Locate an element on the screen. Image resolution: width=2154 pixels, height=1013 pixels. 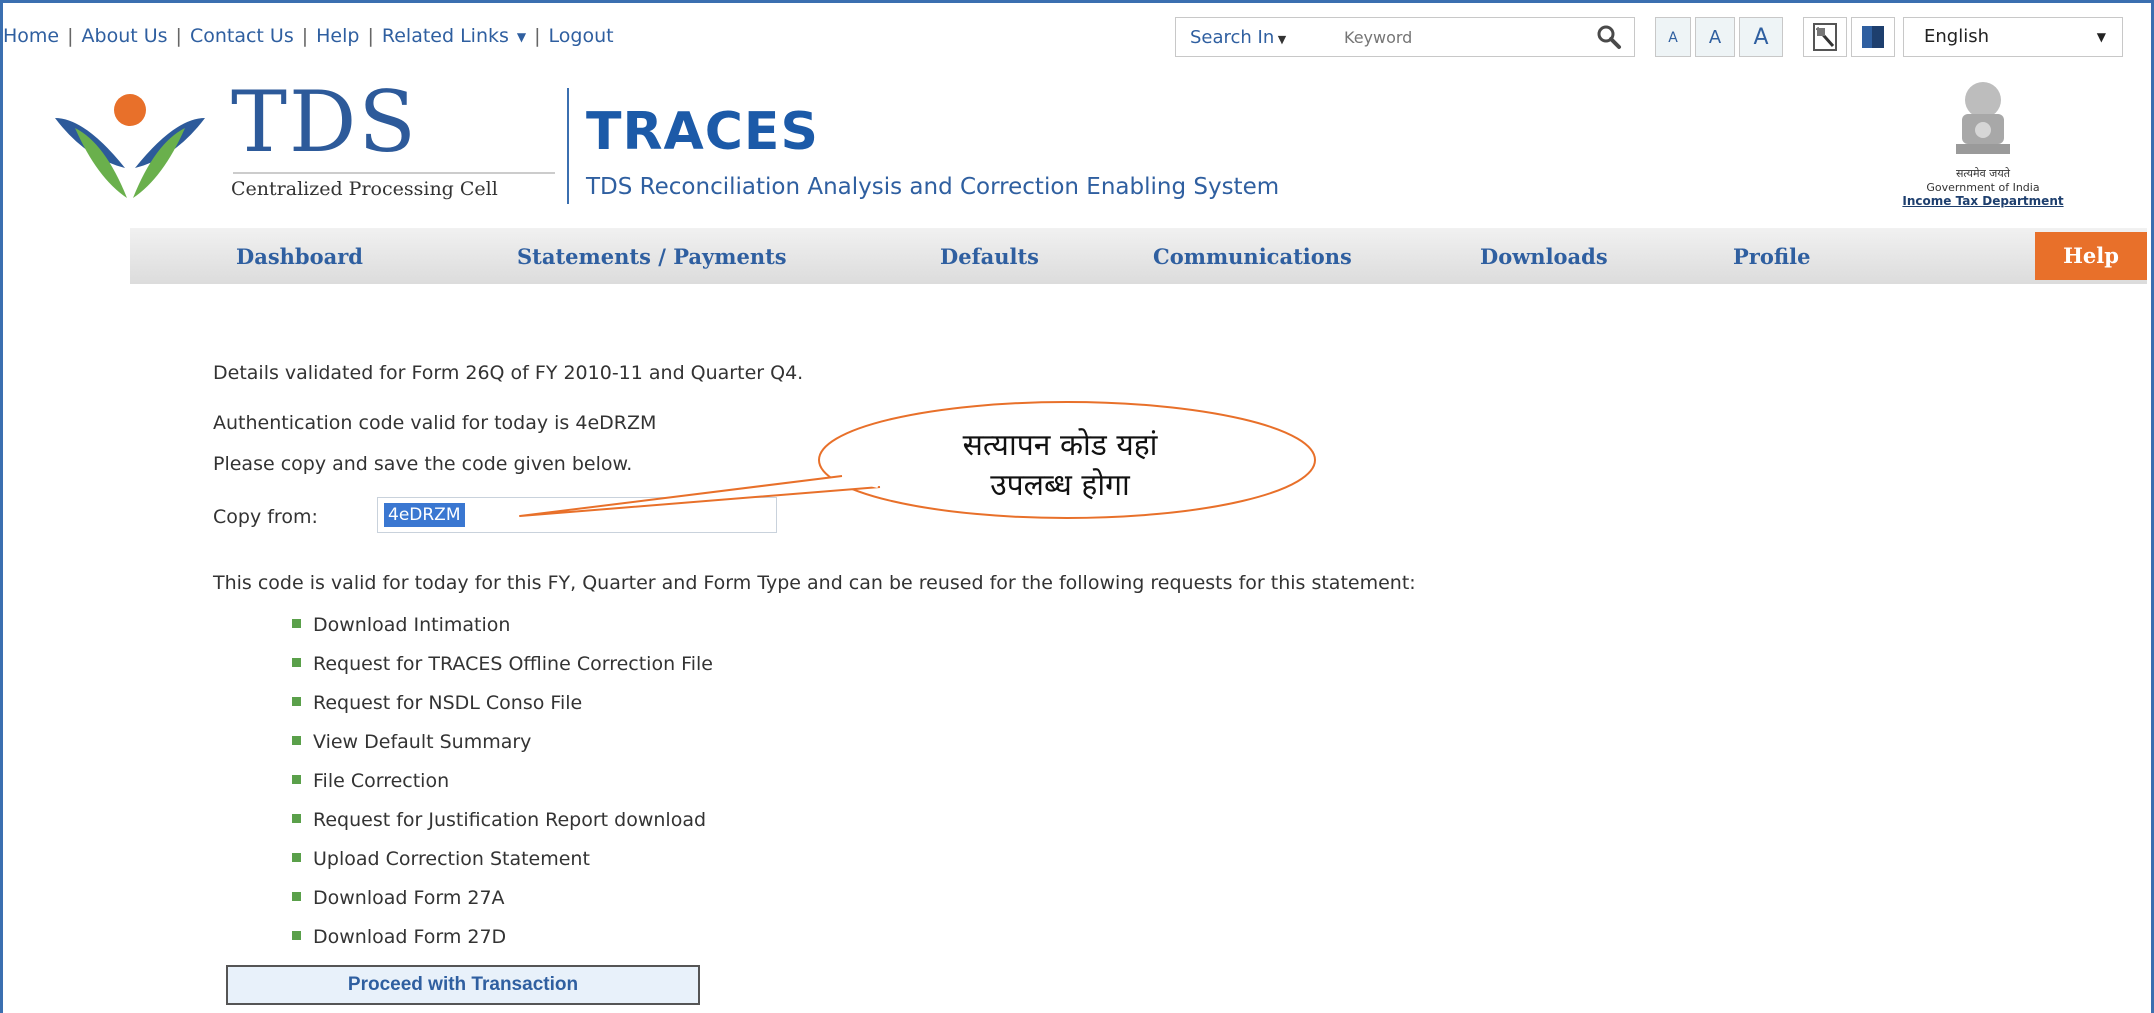
government-of-india: Government of India is located at coordinates (1983, 187).